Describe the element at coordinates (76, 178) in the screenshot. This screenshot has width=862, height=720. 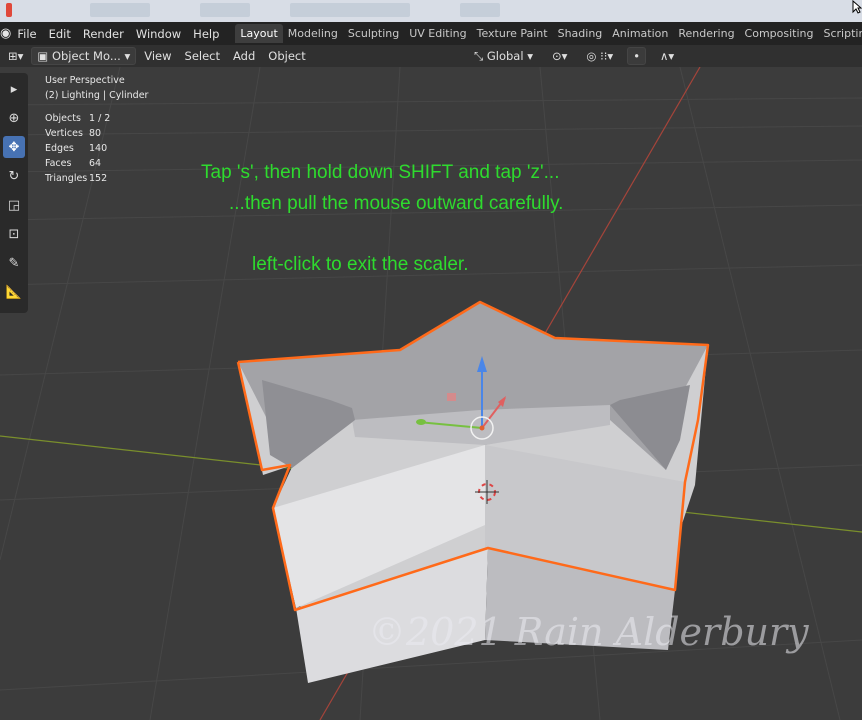
I see `stat-row: Triangles 152` at that location.